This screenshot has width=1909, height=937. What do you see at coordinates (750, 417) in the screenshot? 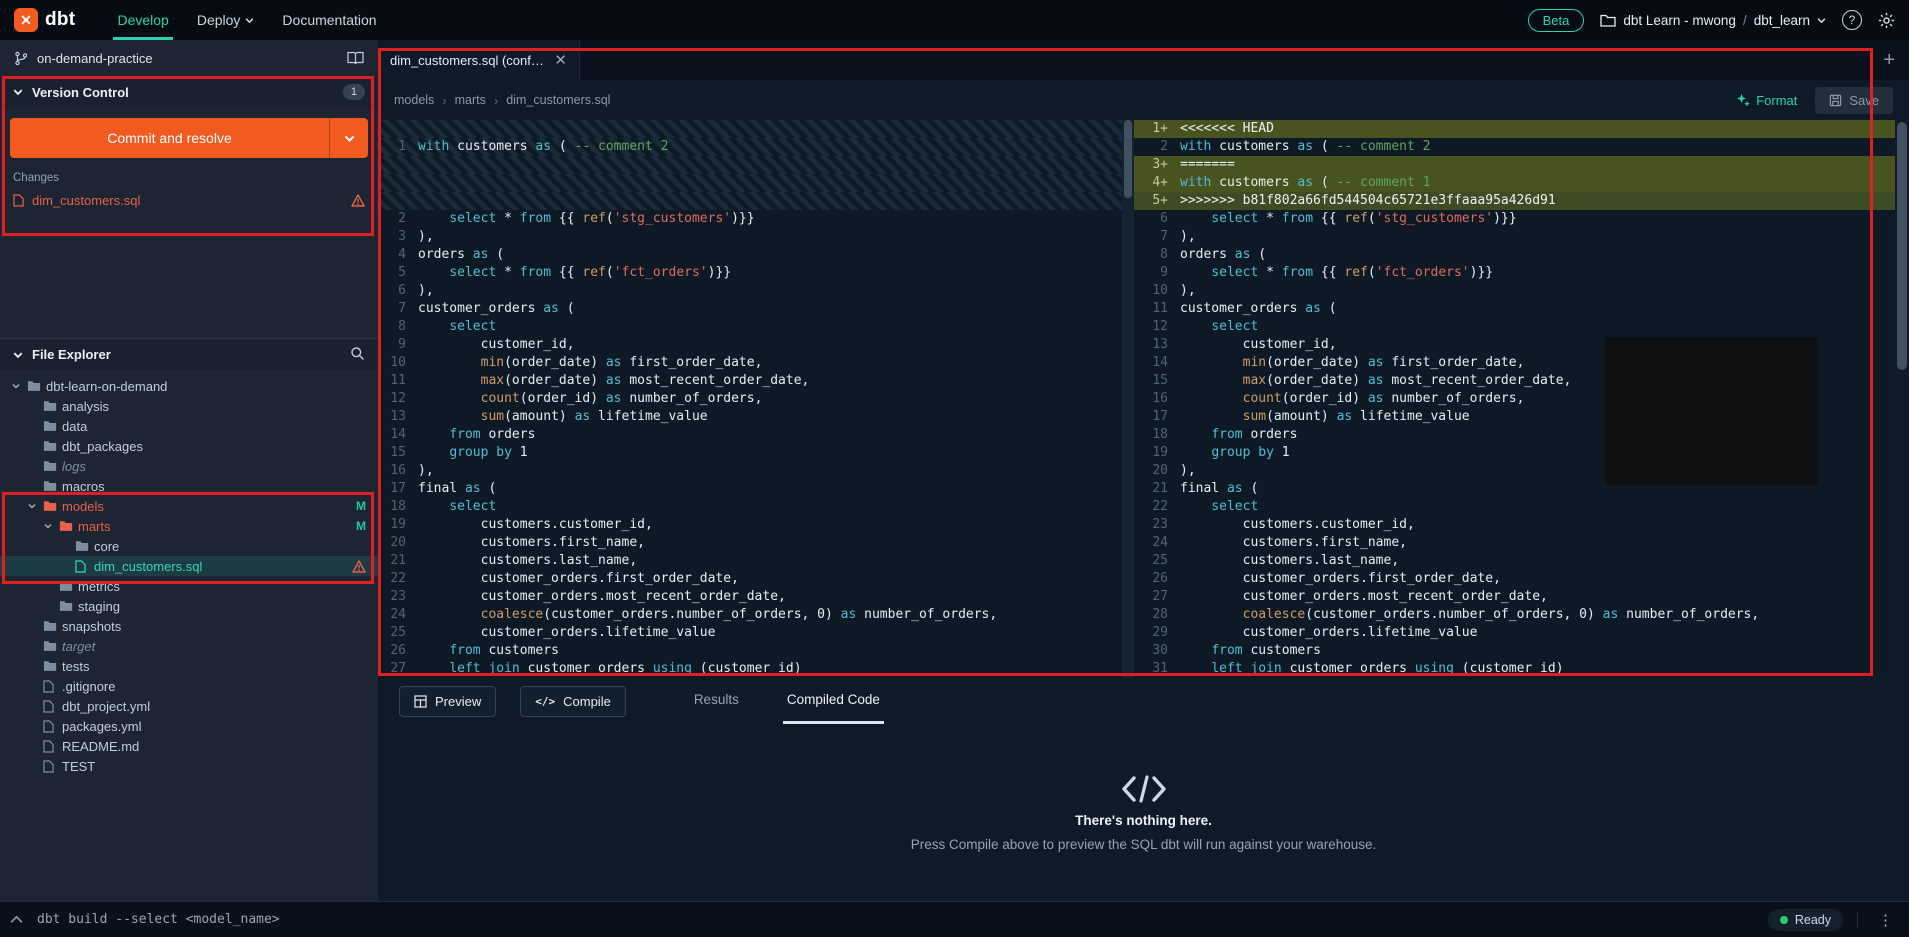
I see `code-line: 13 sum(amount) as lifetime_value` at bounding box center [750, 417].